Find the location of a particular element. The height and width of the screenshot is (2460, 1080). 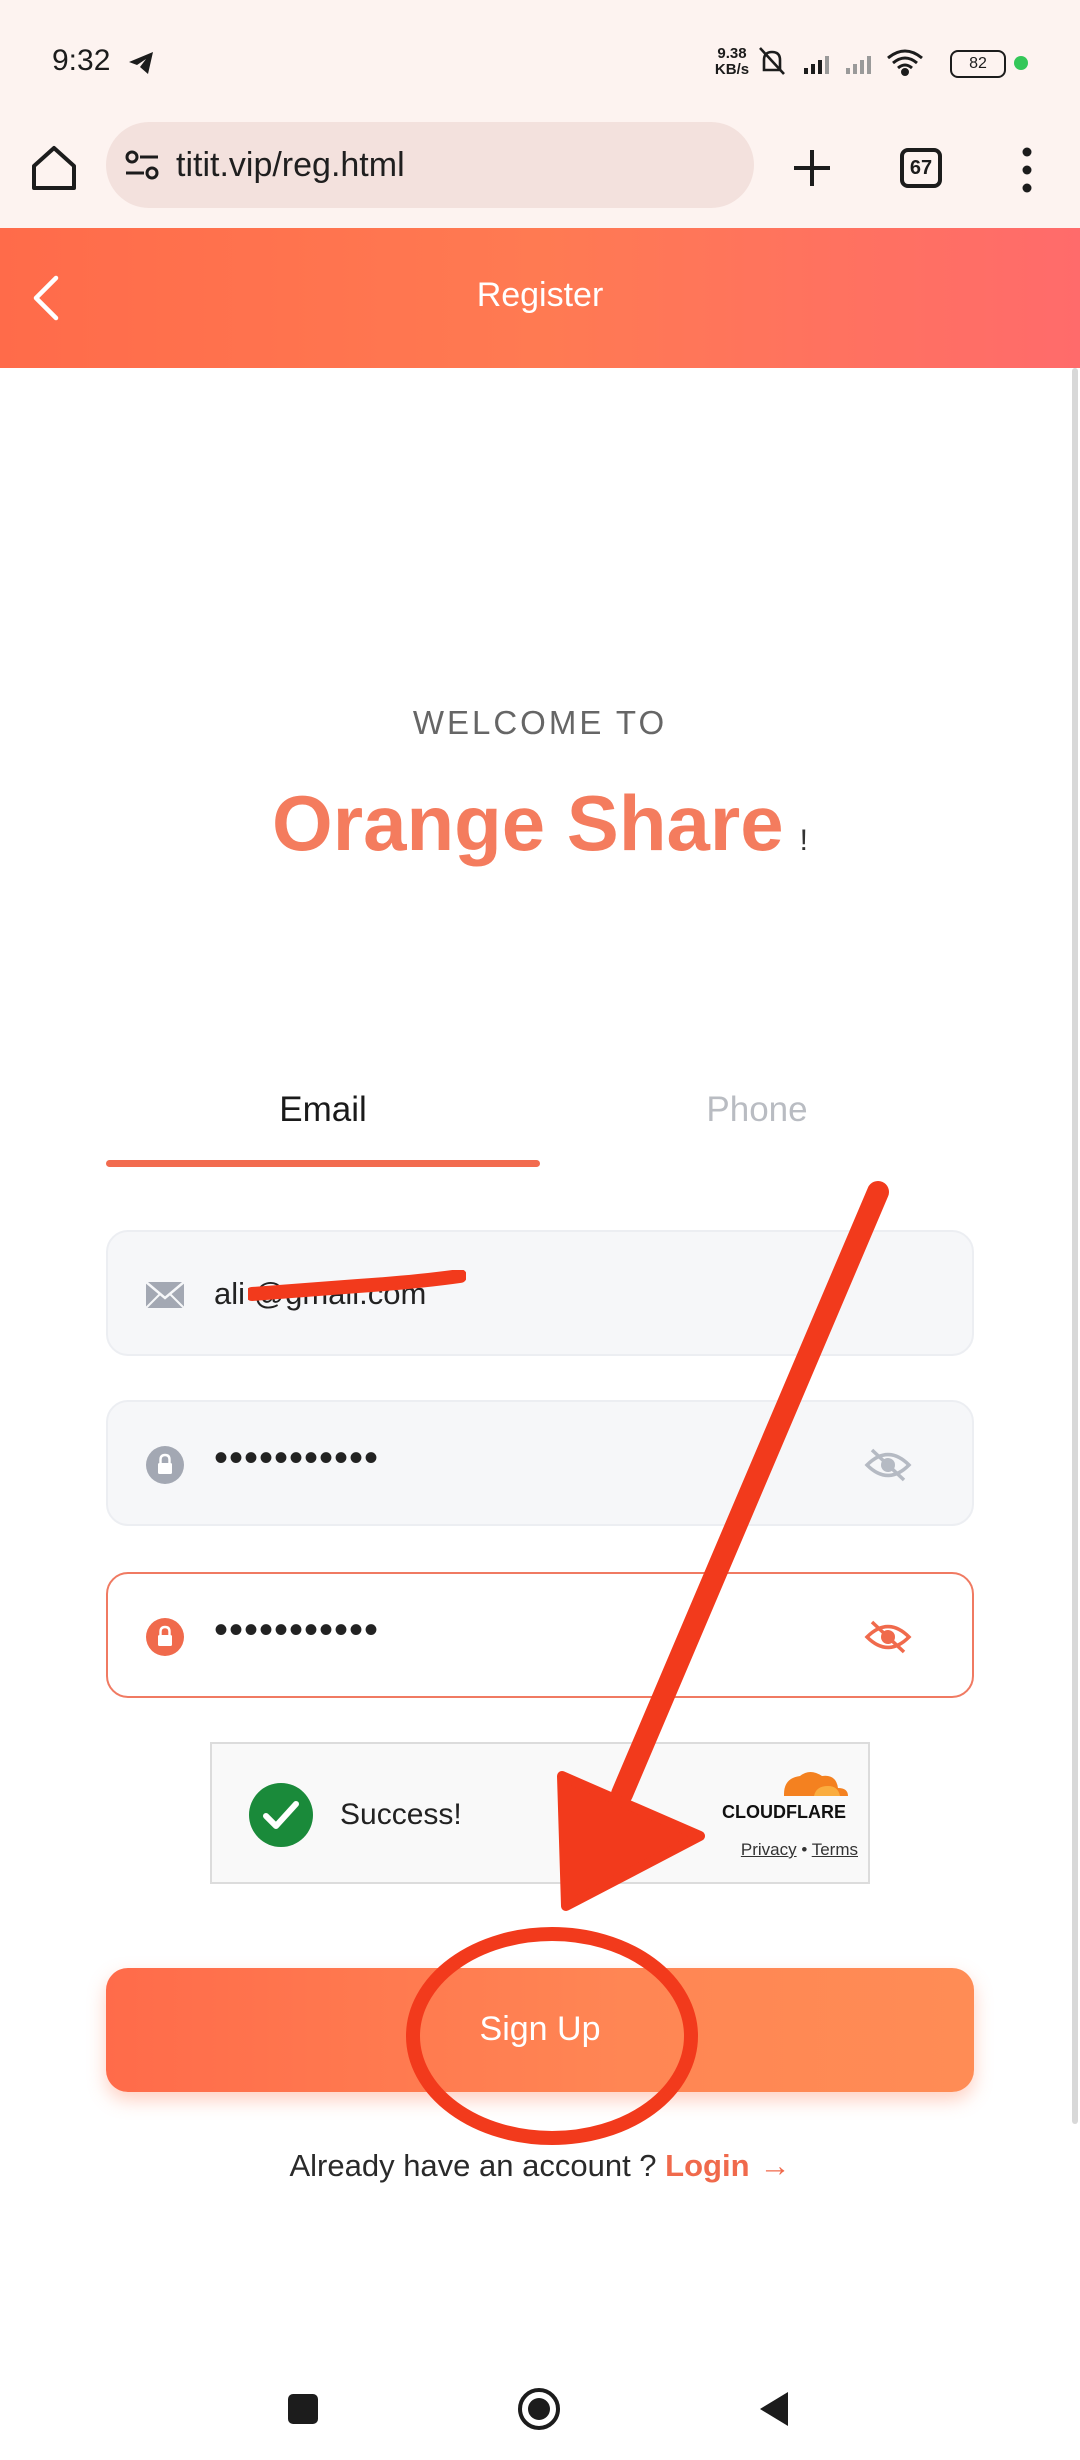

login-prompt-text: Already have an account ? is located at coordinates (477, 2165).